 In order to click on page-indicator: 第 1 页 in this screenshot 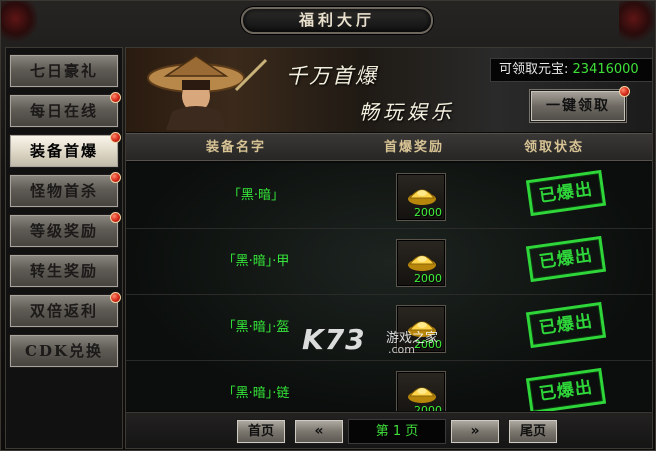, I will do `click(397, 431)`.